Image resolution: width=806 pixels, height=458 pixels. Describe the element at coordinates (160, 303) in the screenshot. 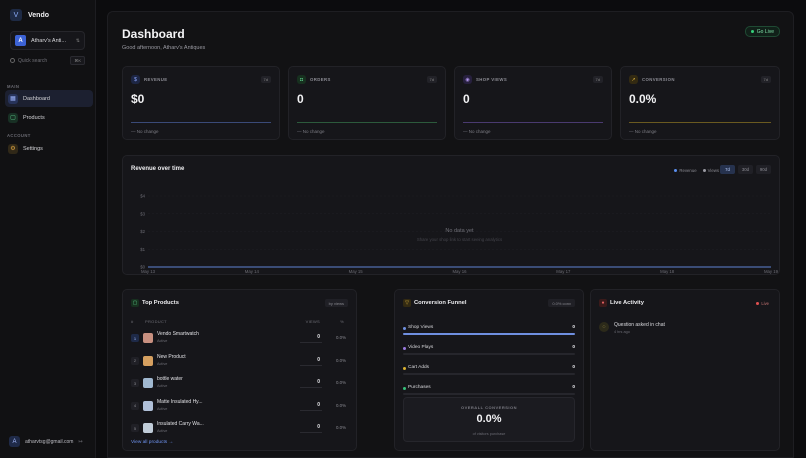

I see `top-products-title: Top Products` at that location.